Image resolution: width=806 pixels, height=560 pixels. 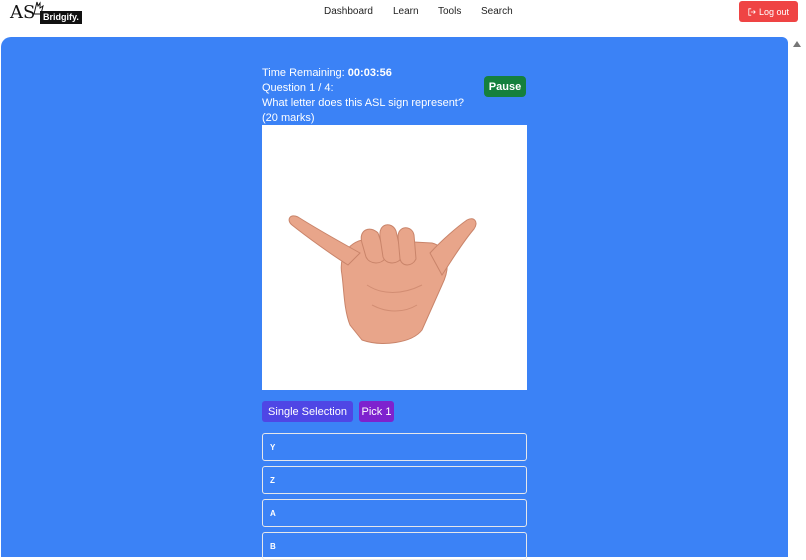 I want to click on pause-button: Pause, so click(x=505, y=86).